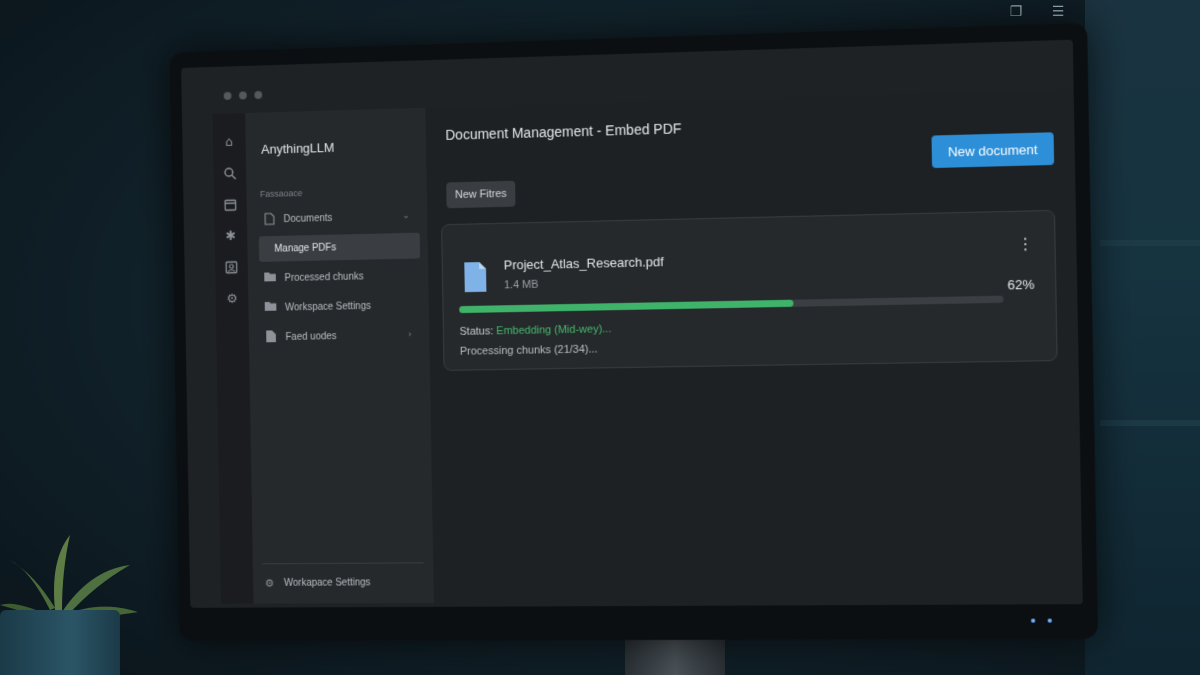 Image resolution: width=1200 pixels, height=675 pixels. Describe the element at coordinates (563, 131) in the screenshot. I see `page-title: Document Management - Embed PDF` at that location.